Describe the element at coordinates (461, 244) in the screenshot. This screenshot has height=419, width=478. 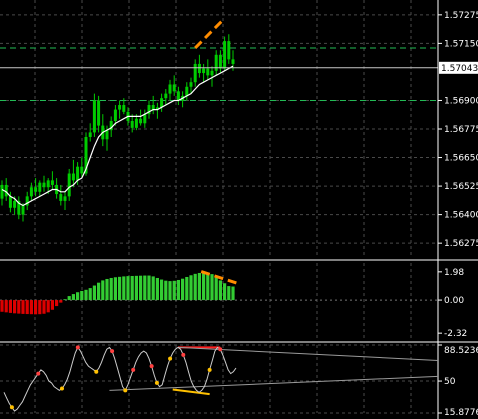
I see `price-tick-label: 1.56275` at that location.